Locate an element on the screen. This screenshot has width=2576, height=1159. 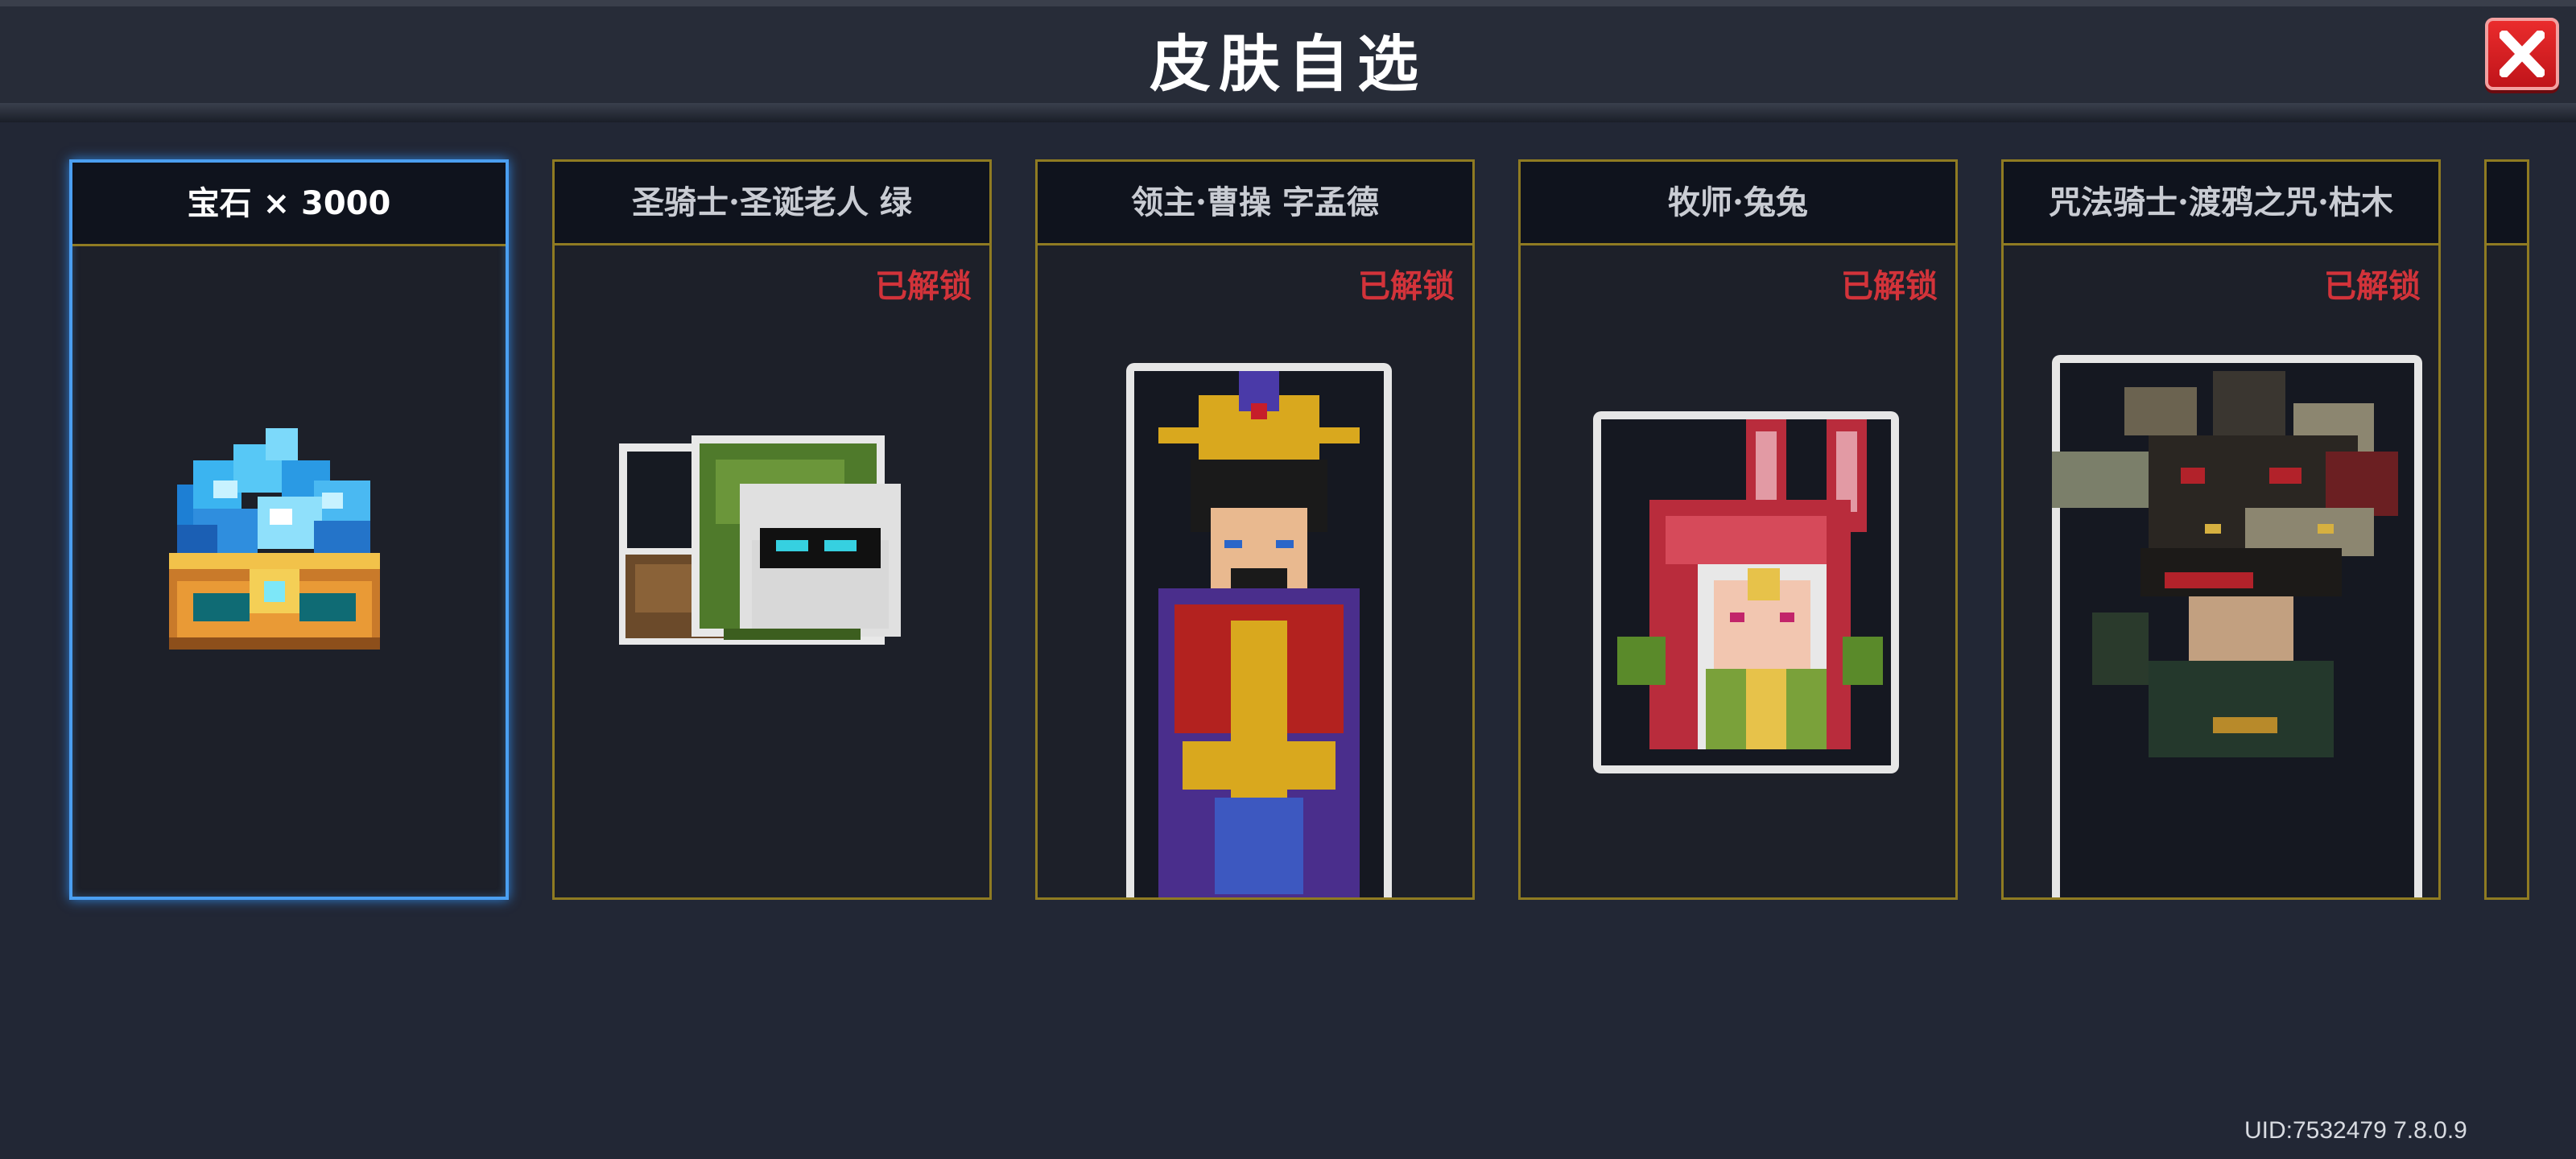
close-icon is located at coordinates (2522, 54).